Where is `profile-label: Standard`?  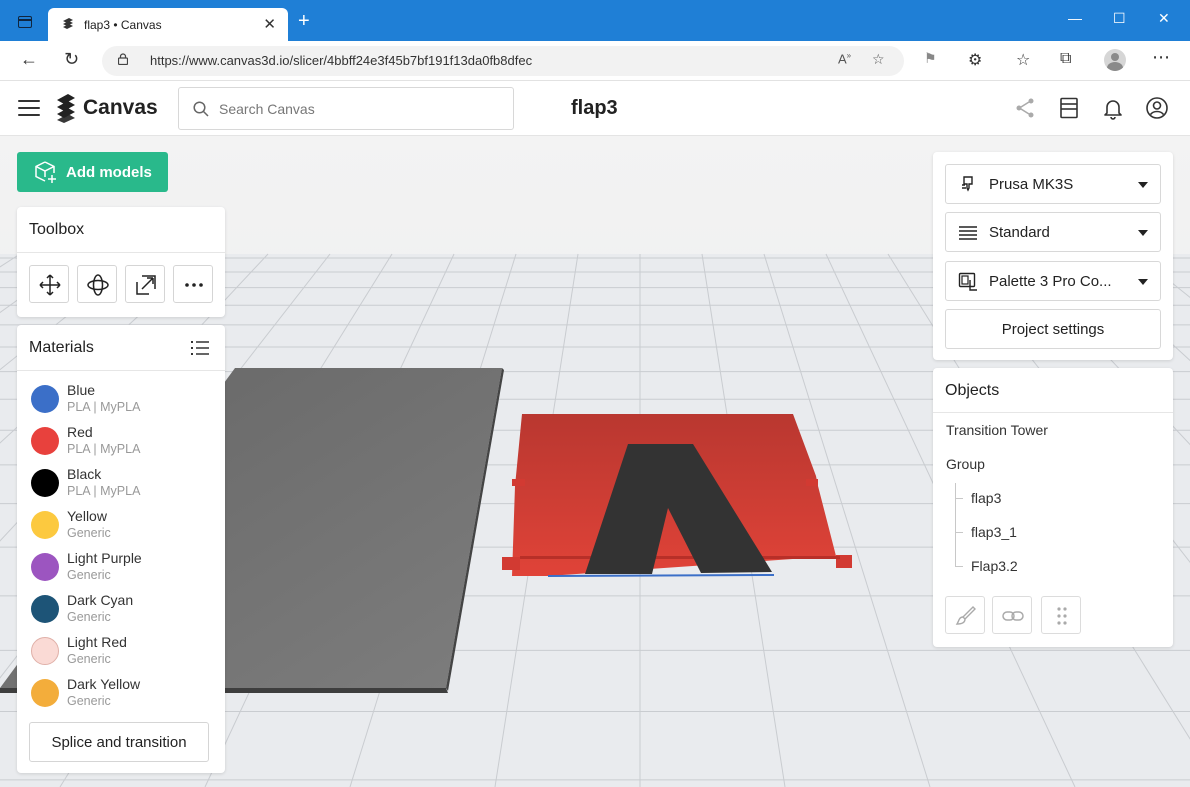
profile-label: Standard is located at coordinates (1019, 232).